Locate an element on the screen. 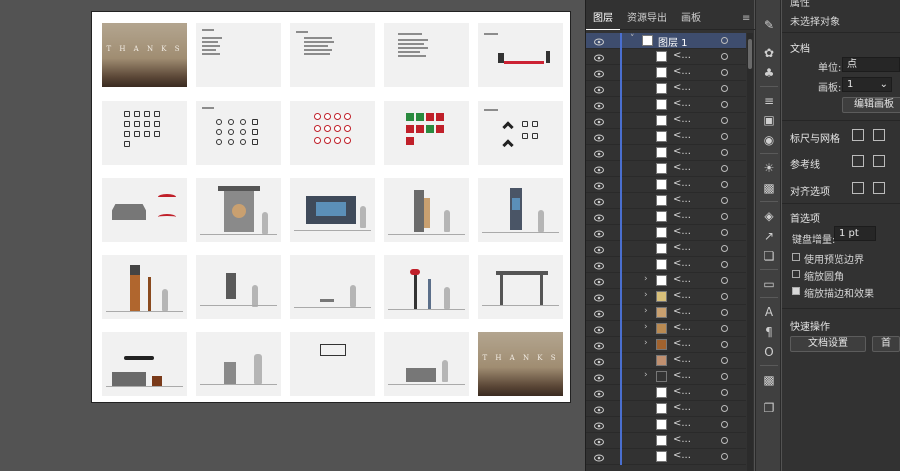 This screenshot has height=471, width=900. appearance-icon: ☀ is located at coordinates (769, 168).